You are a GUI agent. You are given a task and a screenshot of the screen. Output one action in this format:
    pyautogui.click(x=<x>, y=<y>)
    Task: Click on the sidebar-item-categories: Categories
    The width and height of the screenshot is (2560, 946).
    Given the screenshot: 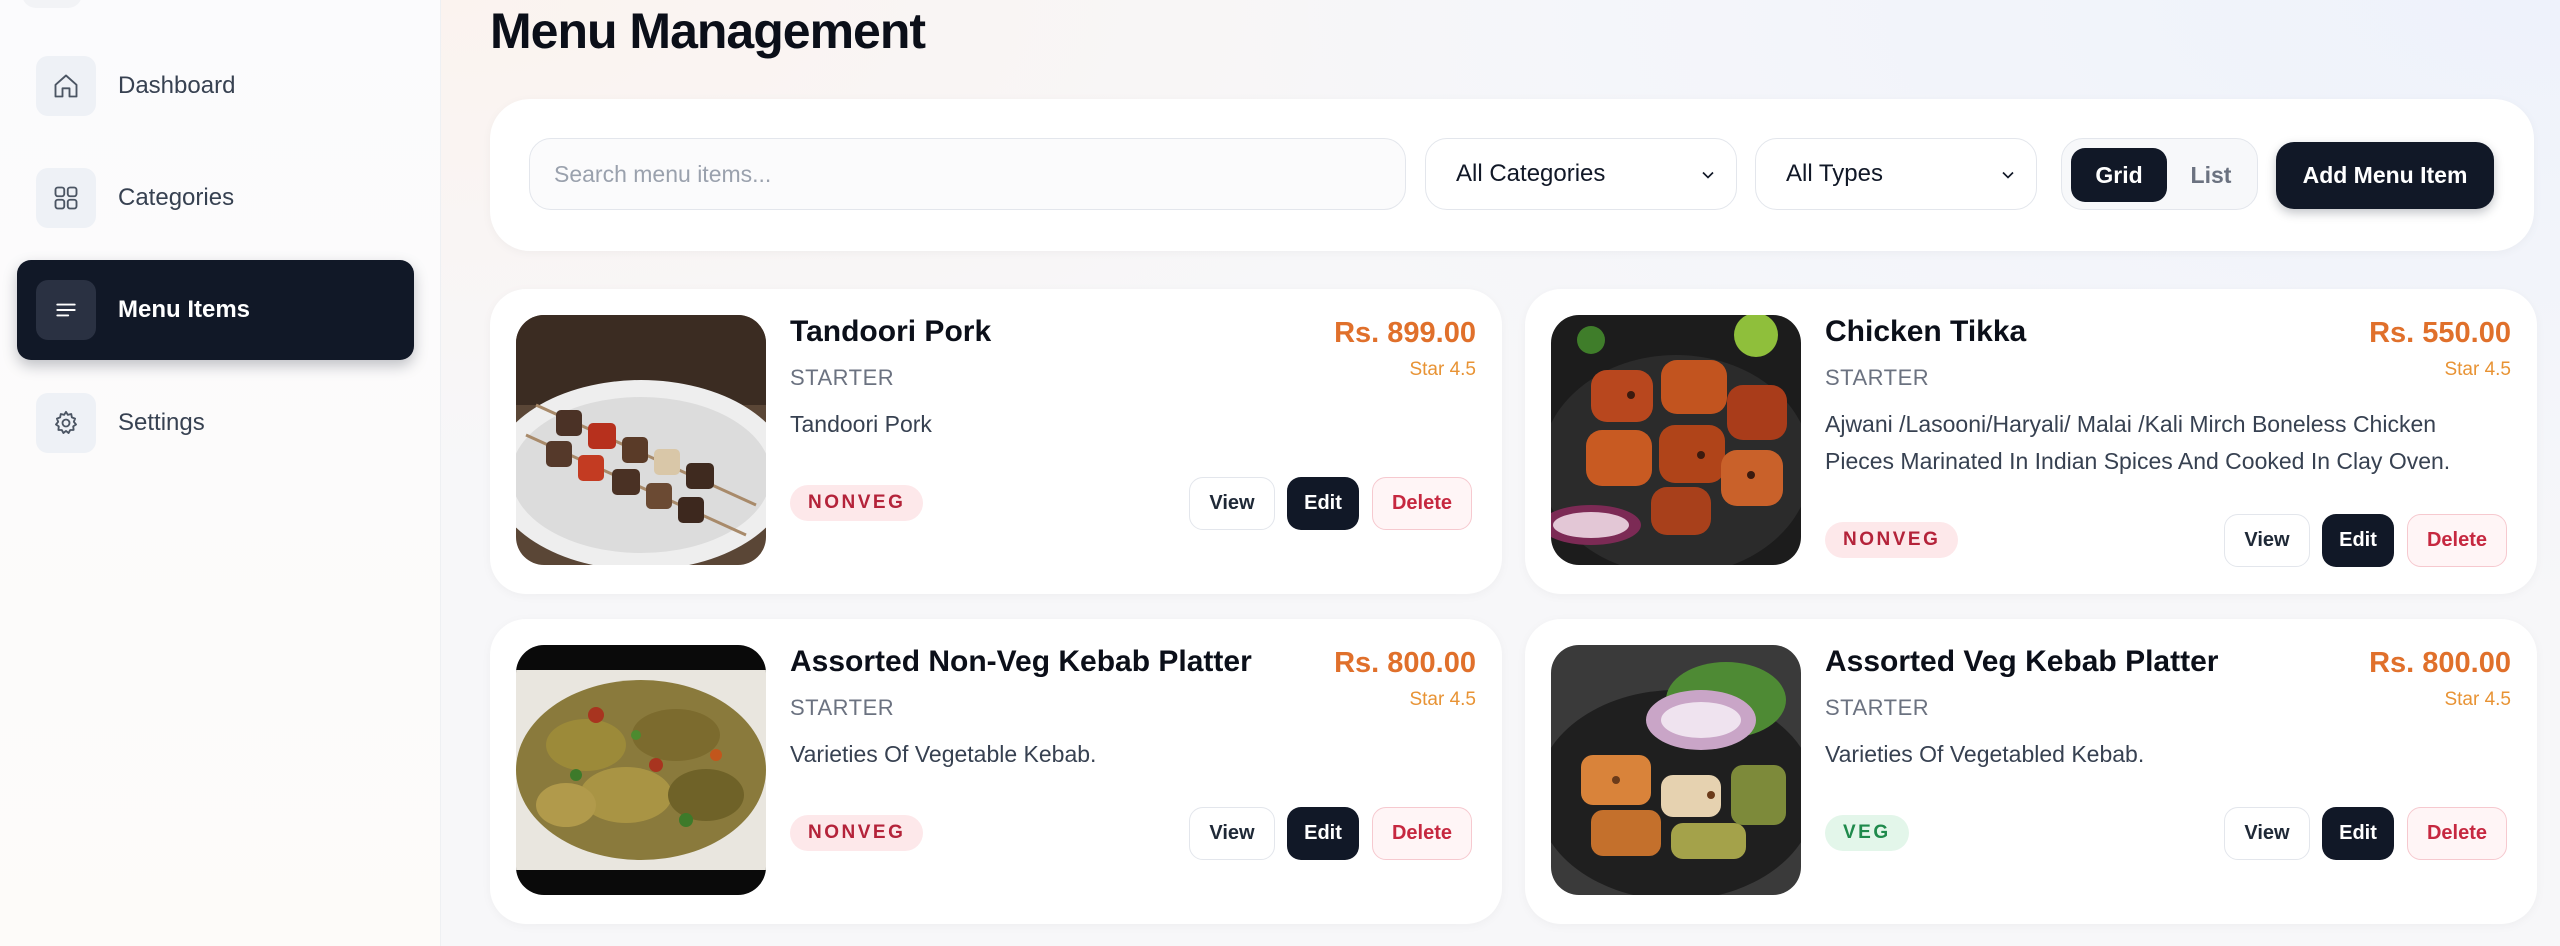 What is the action you would take?
    pyautogui.click(x=215, y=198)
    